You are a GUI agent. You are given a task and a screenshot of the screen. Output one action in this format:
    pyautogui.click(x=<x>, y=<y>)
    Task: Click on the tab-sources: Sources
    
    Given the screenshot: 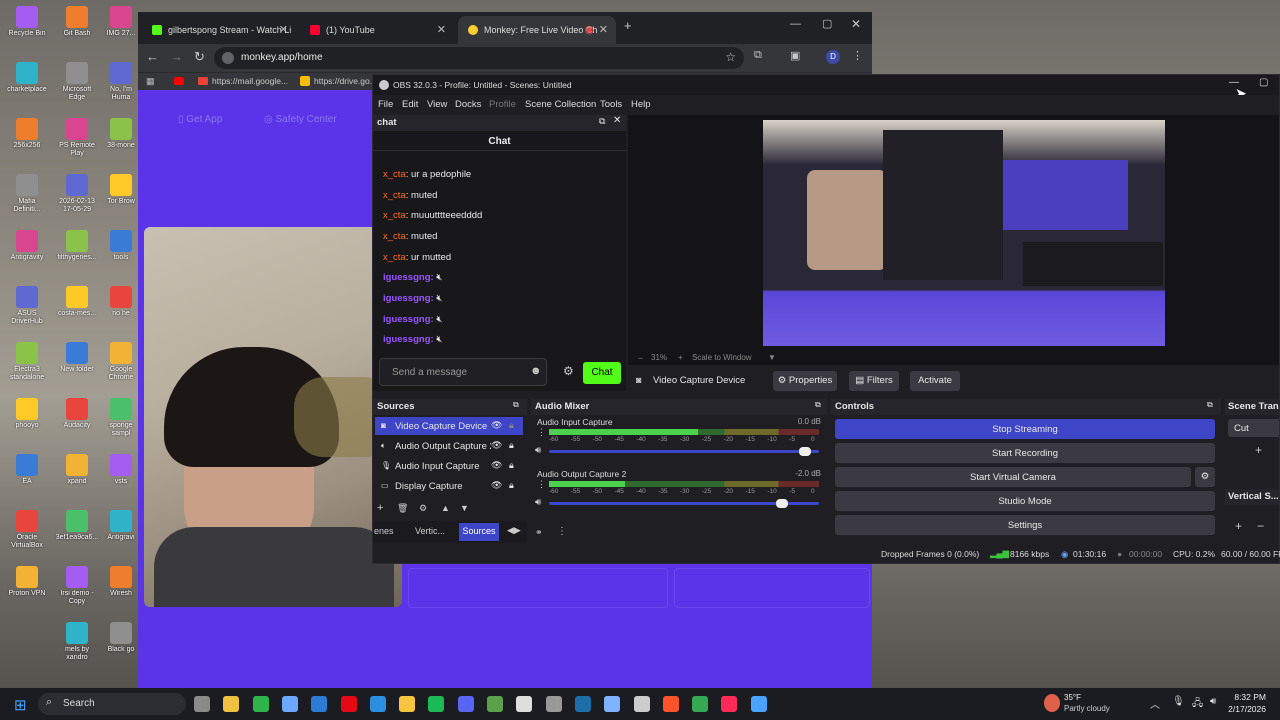 What is the action you would take?
    pyautogui.click(x=479, y=532)
    